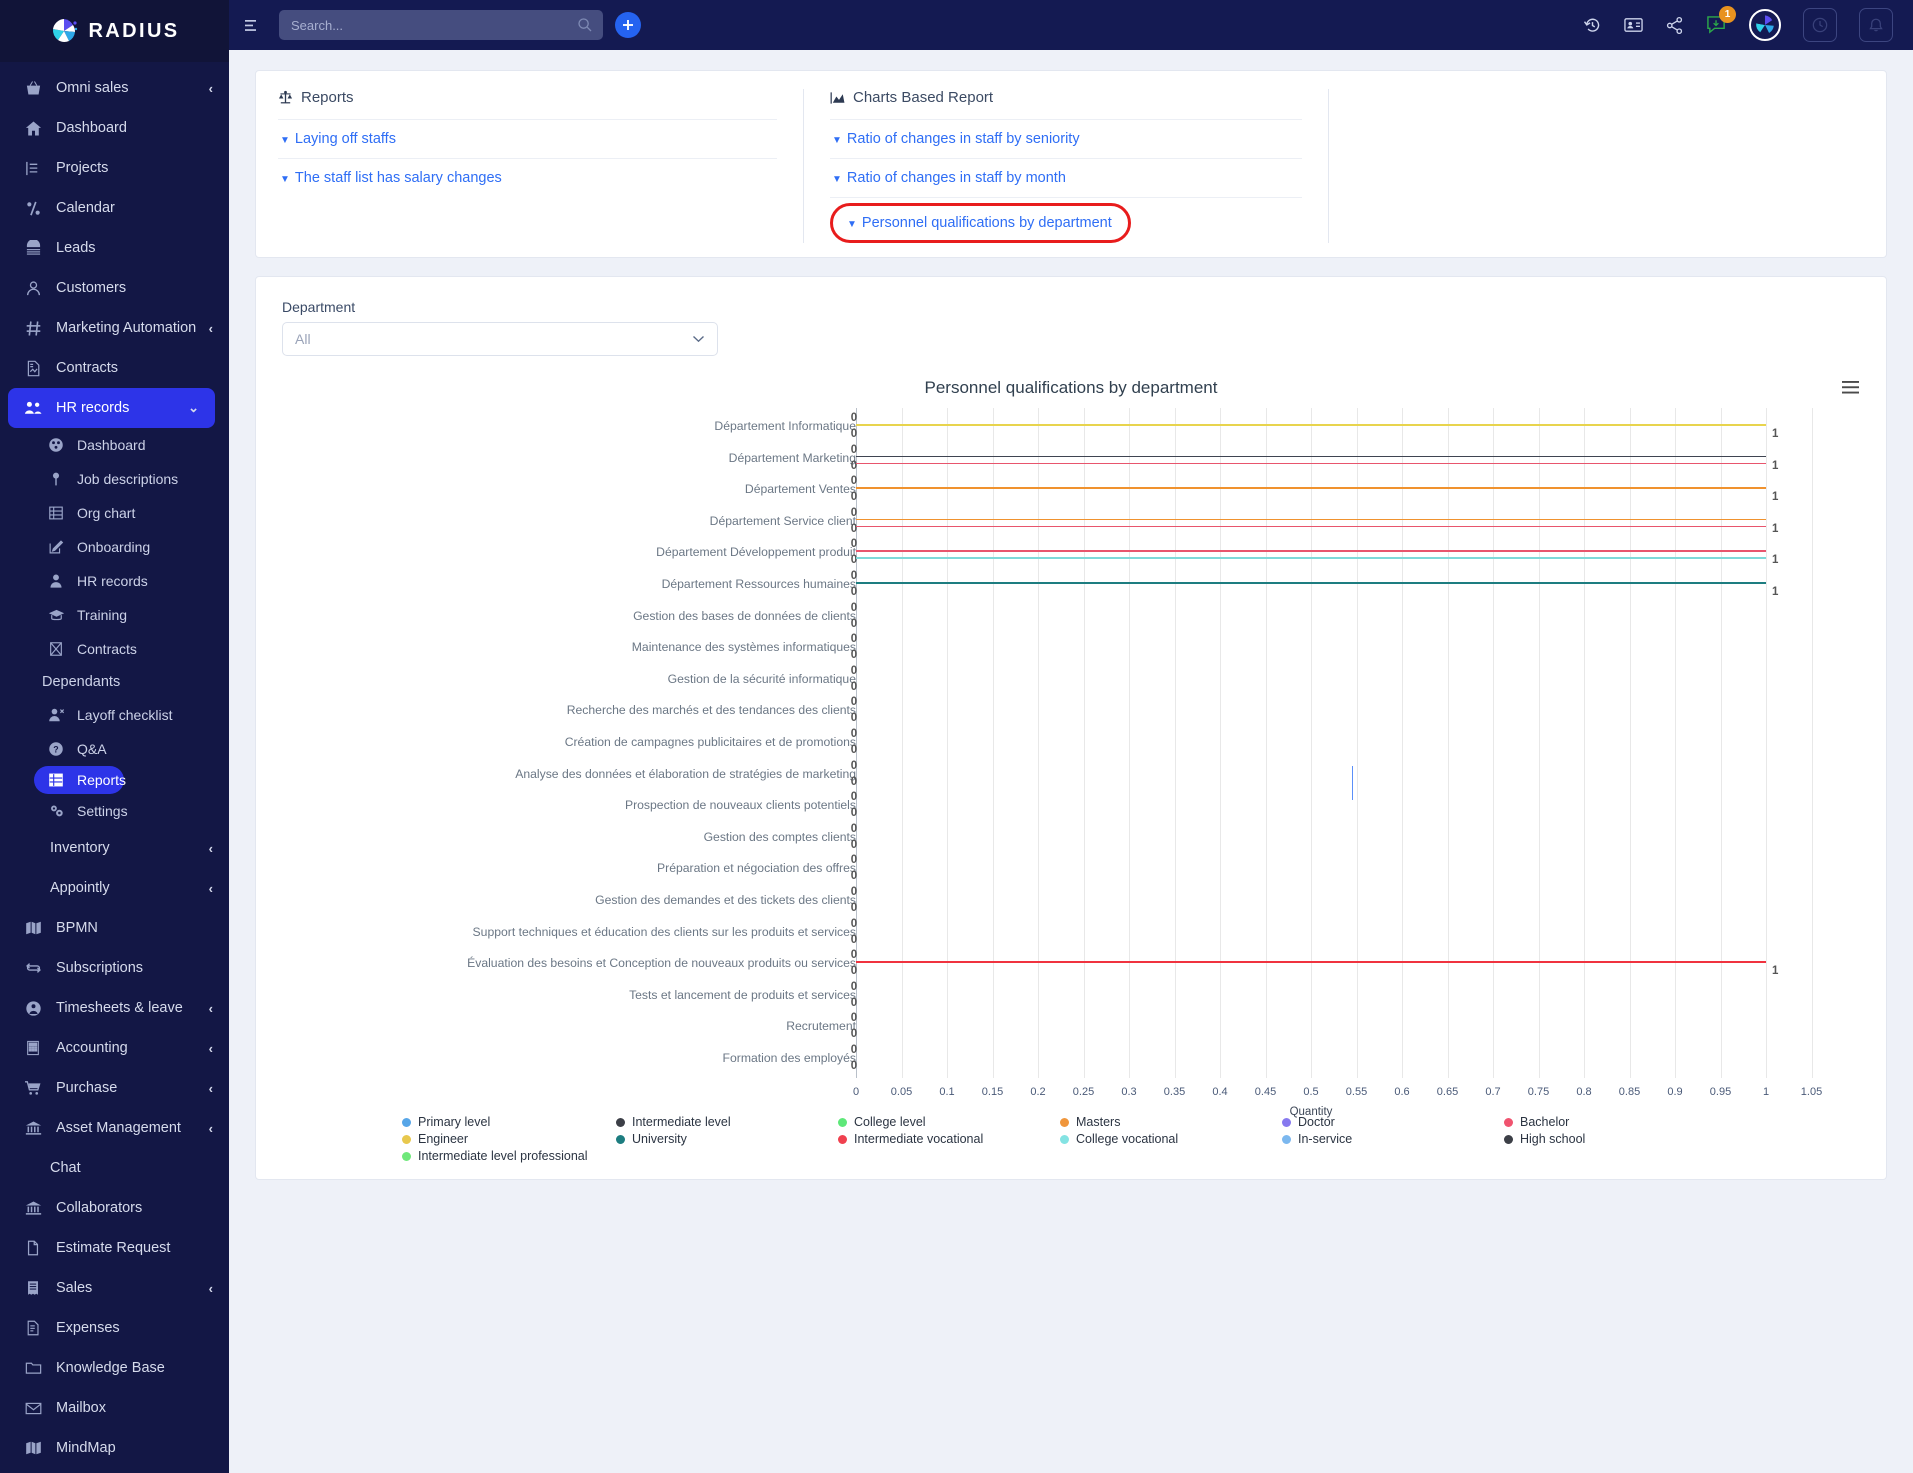 The height and width of the screenshot is (1473, 1913). I want to click on sidebar-item-omni-sales: Omni sales ‹, so click(114, 88).